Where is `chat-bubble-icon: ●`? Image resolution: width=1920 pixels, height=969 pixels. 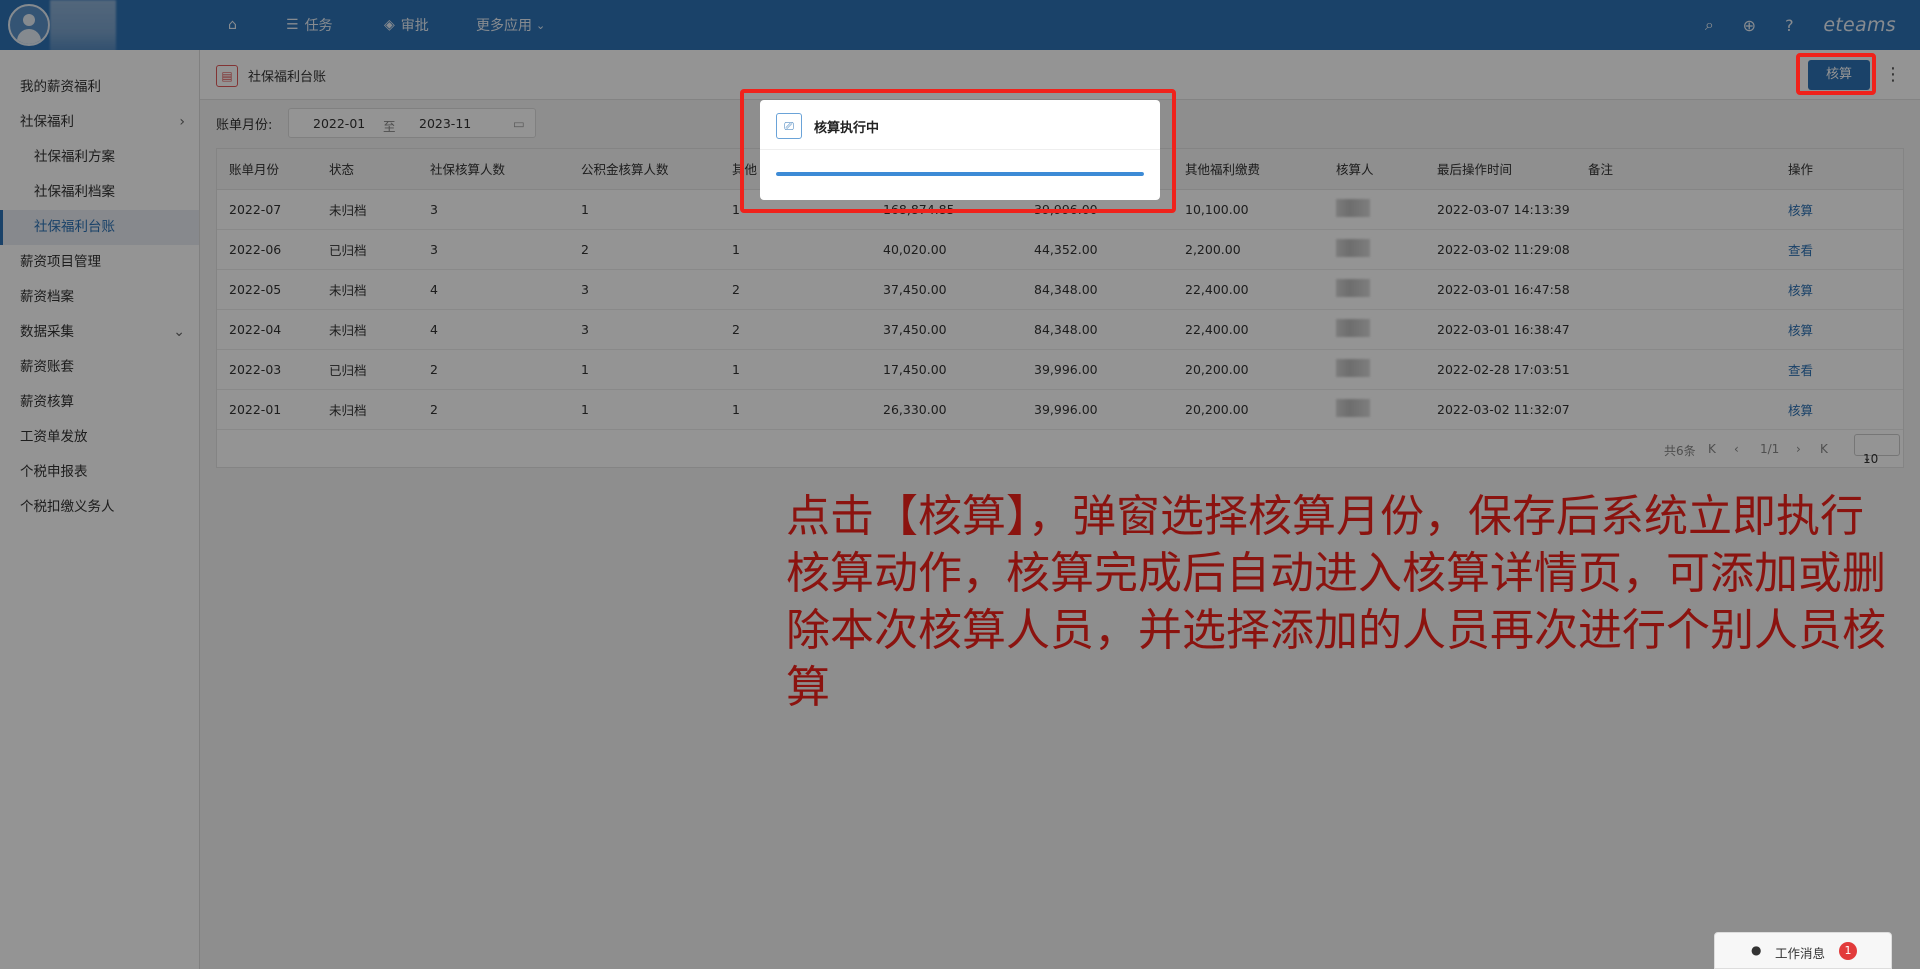 chat-bubble-icon: ● is located at coordinates (1756, 950).